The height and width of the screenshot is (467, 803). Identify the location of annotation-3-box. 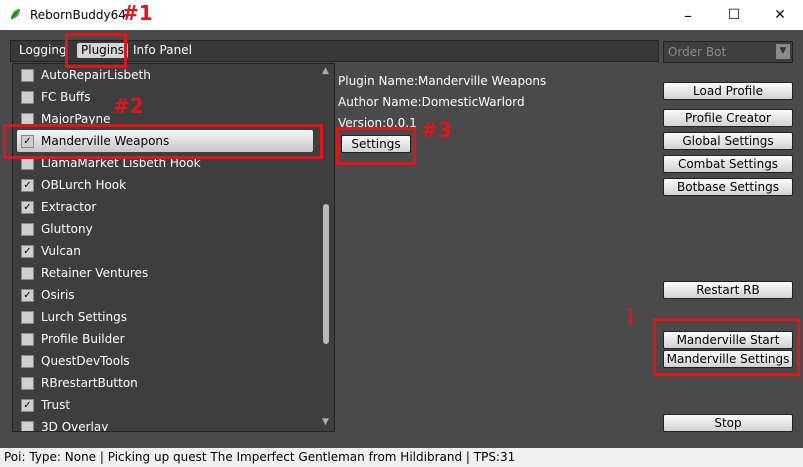
(376, 146).